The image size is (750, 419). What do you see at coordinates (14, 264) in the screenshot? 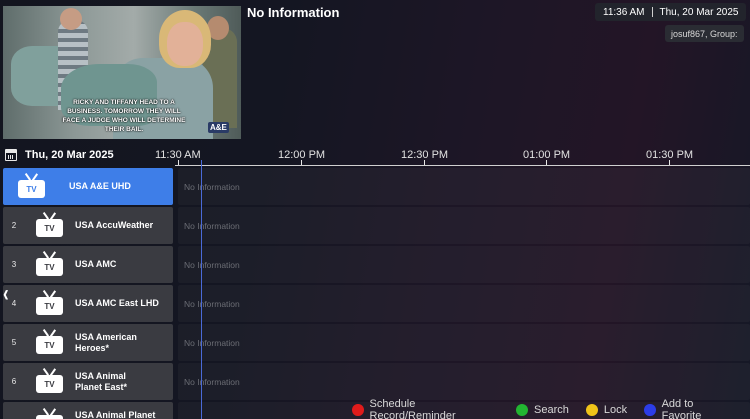
I see `channel-number: 3` at bounding box center [14, 264].